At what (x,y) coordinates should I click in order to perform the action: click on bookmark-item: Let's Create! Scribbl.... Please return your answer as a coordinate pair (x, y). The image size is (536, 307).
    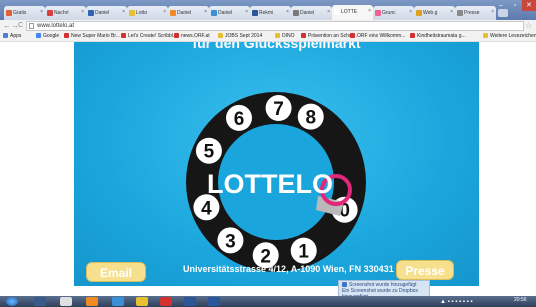
    Looking at the image, I should click on (149, 36).